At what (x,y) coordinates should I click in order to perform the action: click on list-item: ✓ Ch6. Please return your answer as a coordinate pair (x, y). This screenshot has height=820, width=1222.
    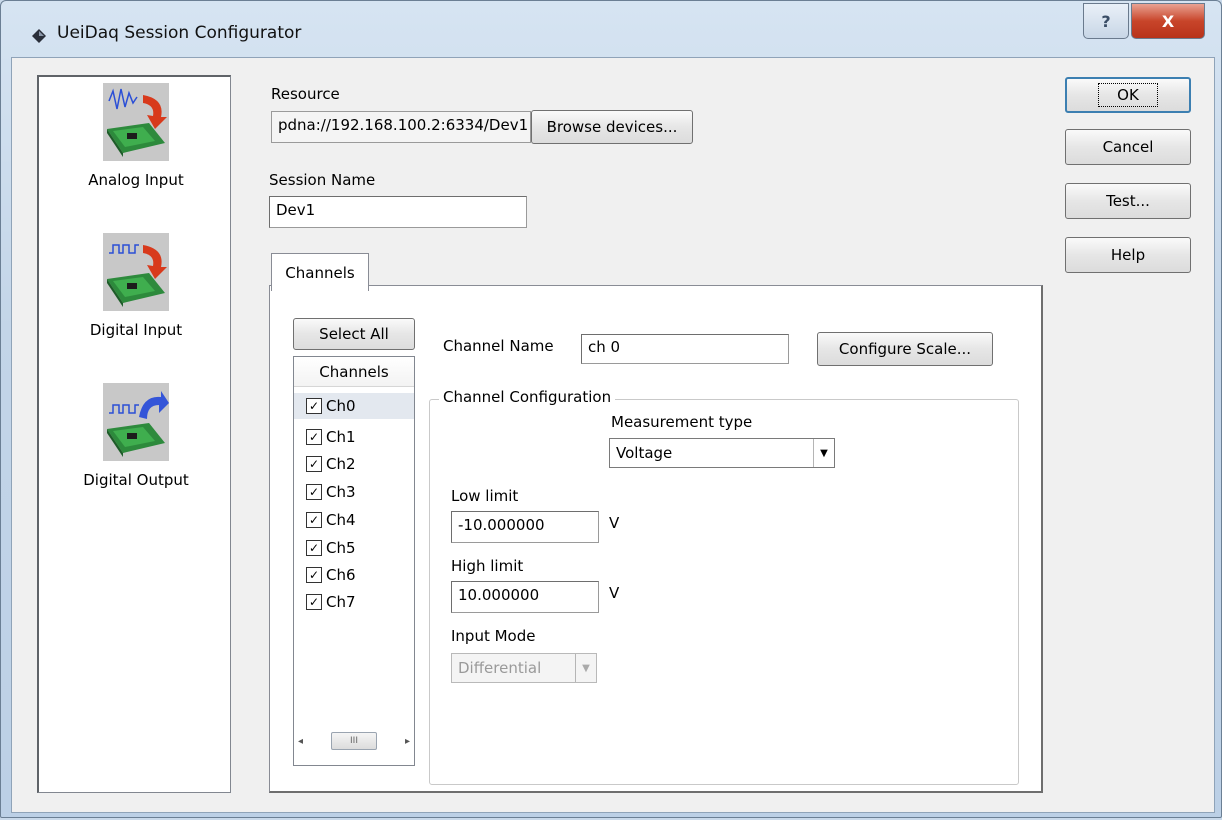
    Looking at the image, I should click on (354, 575).